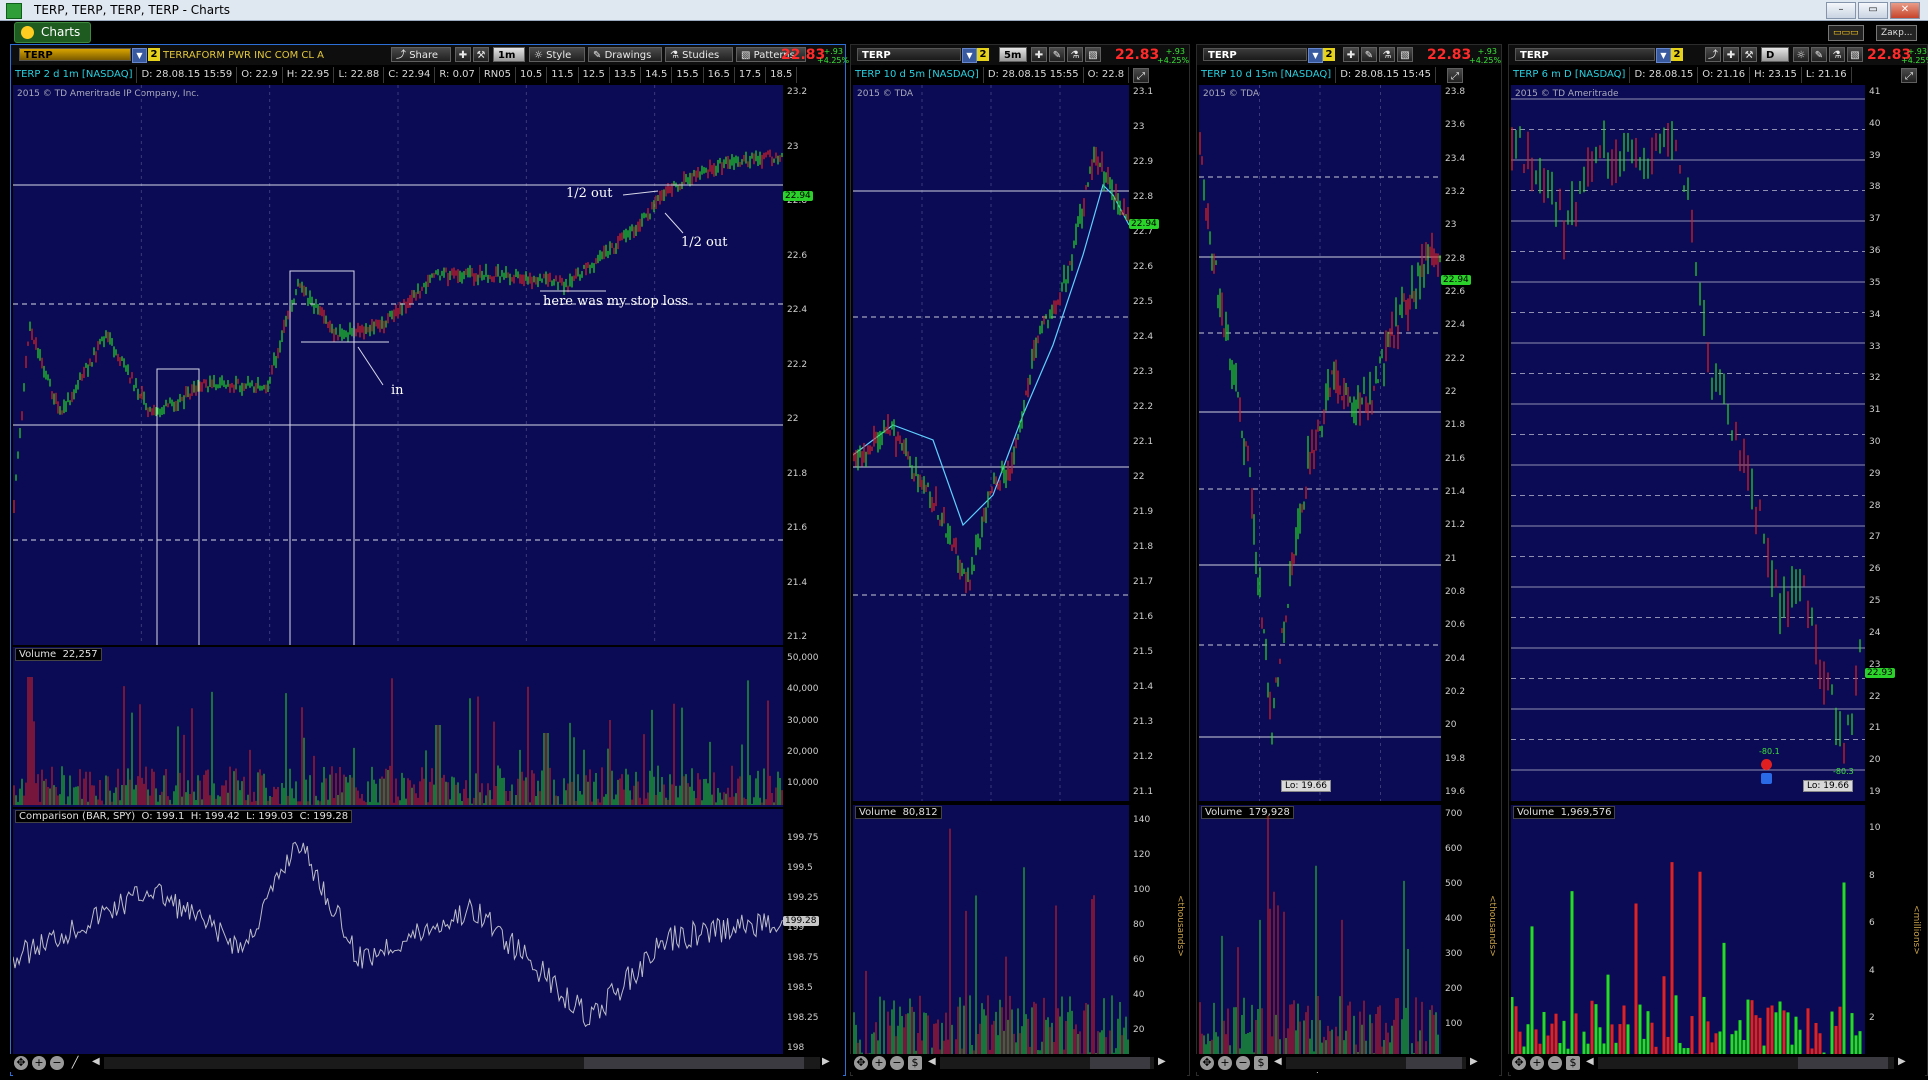 The width and height of the screenshot is (1928, 1080). Describe the element at coordinates (1454, 814) in the screenshot. I see `axis-tick: 700` at that location.